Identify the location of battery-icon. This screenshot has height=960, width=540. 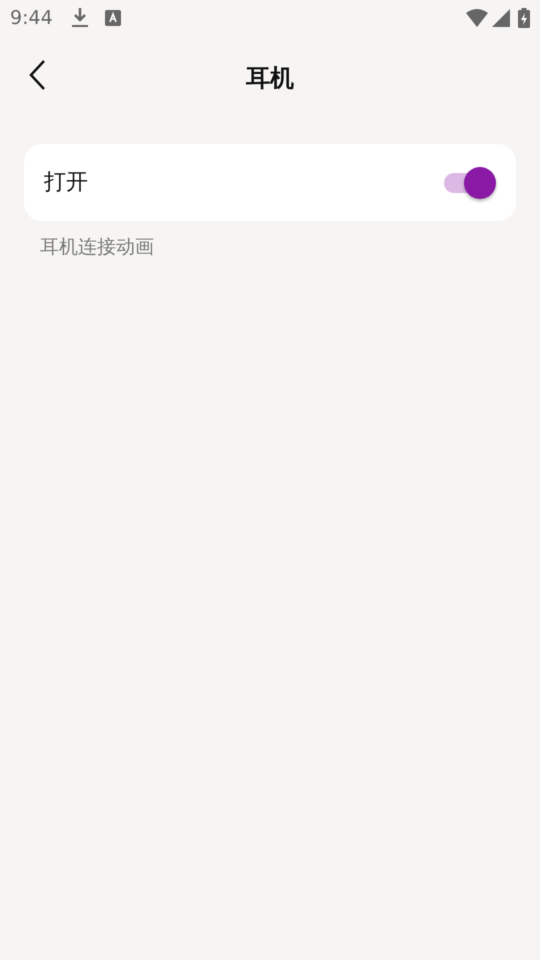
(524, 18).